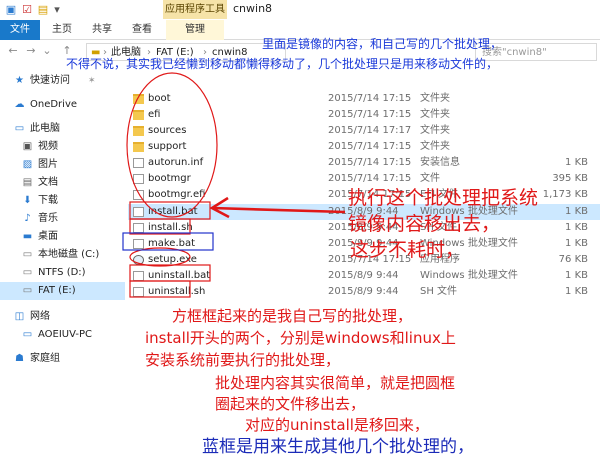  Describe the element at coordinates (69, 254) in the screenshot. I see `sidebar-item-label: 本地磁盘 (C:)` at that location.